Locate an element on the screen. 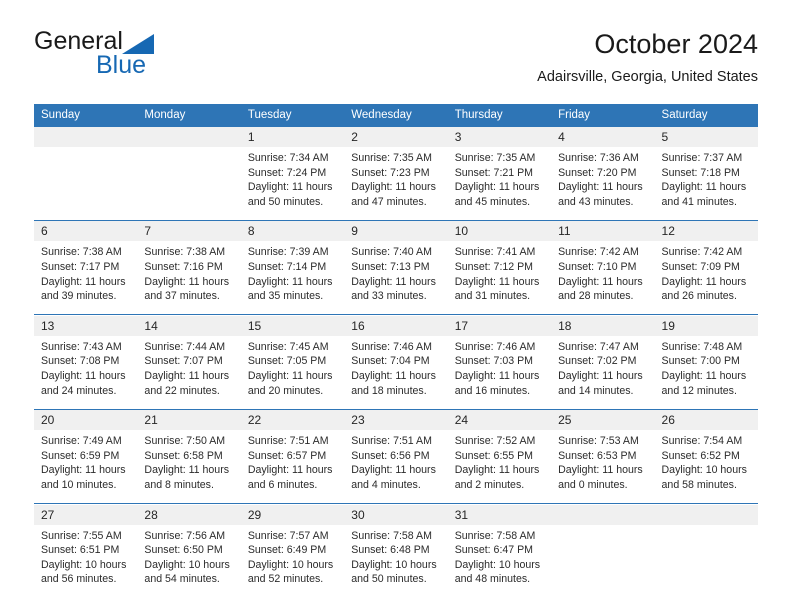 The height and width of the screenshot is (612, 792). sunset-line: Sunset: 7:09 PM is located at coordinates (700, 266).